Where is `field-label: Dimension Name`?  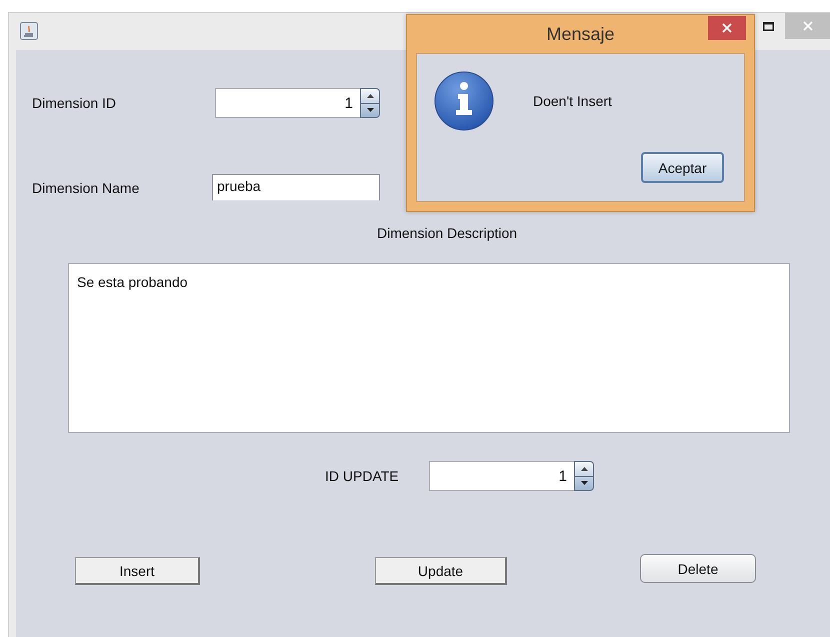 field-label: Dimension Name is located at coordinates (86, 188).